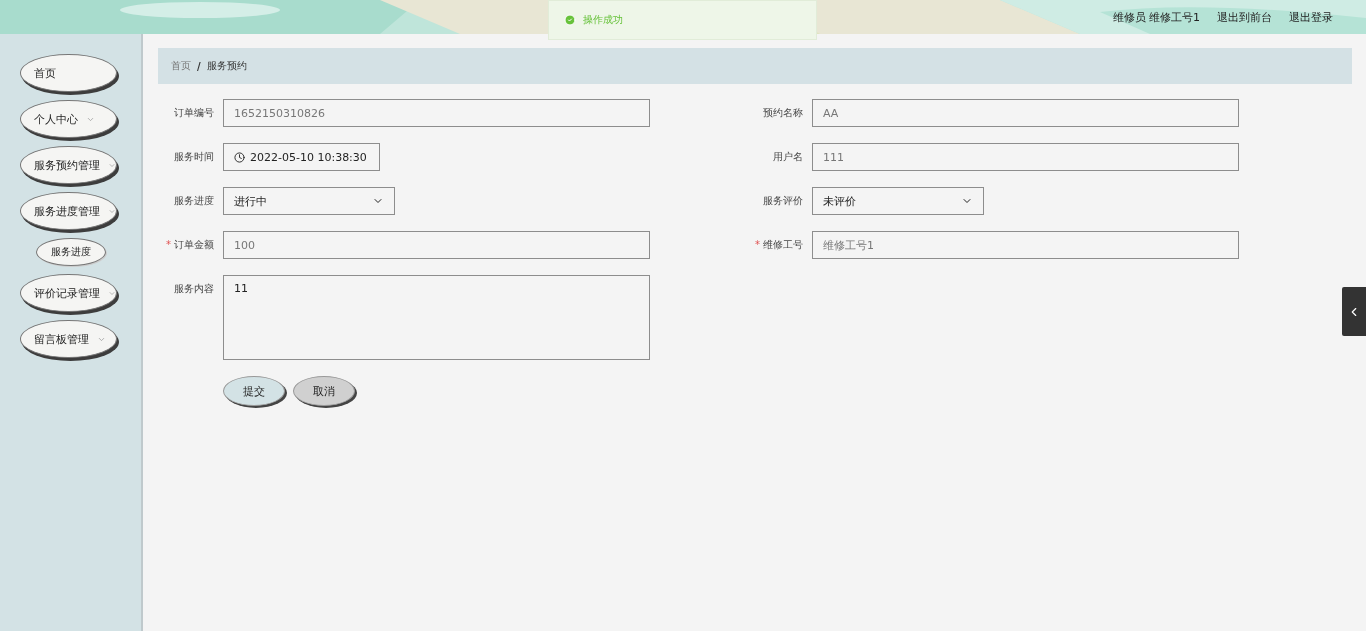 The image size is (1366, 631). What do you see at coordinates (193, 289) in the screenshot?
I see `field-label: 服务内容` at bounding box center [193, 289].